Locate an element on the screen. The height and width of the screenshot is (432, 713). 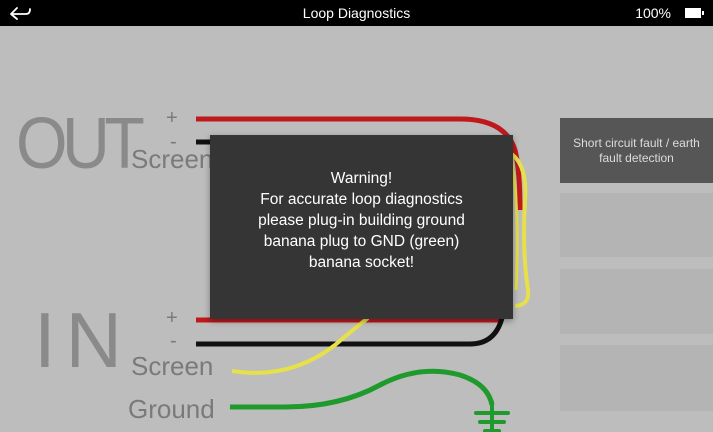
warning-line-3: banana plug to GND (green) is located at coordinates (361, 241).